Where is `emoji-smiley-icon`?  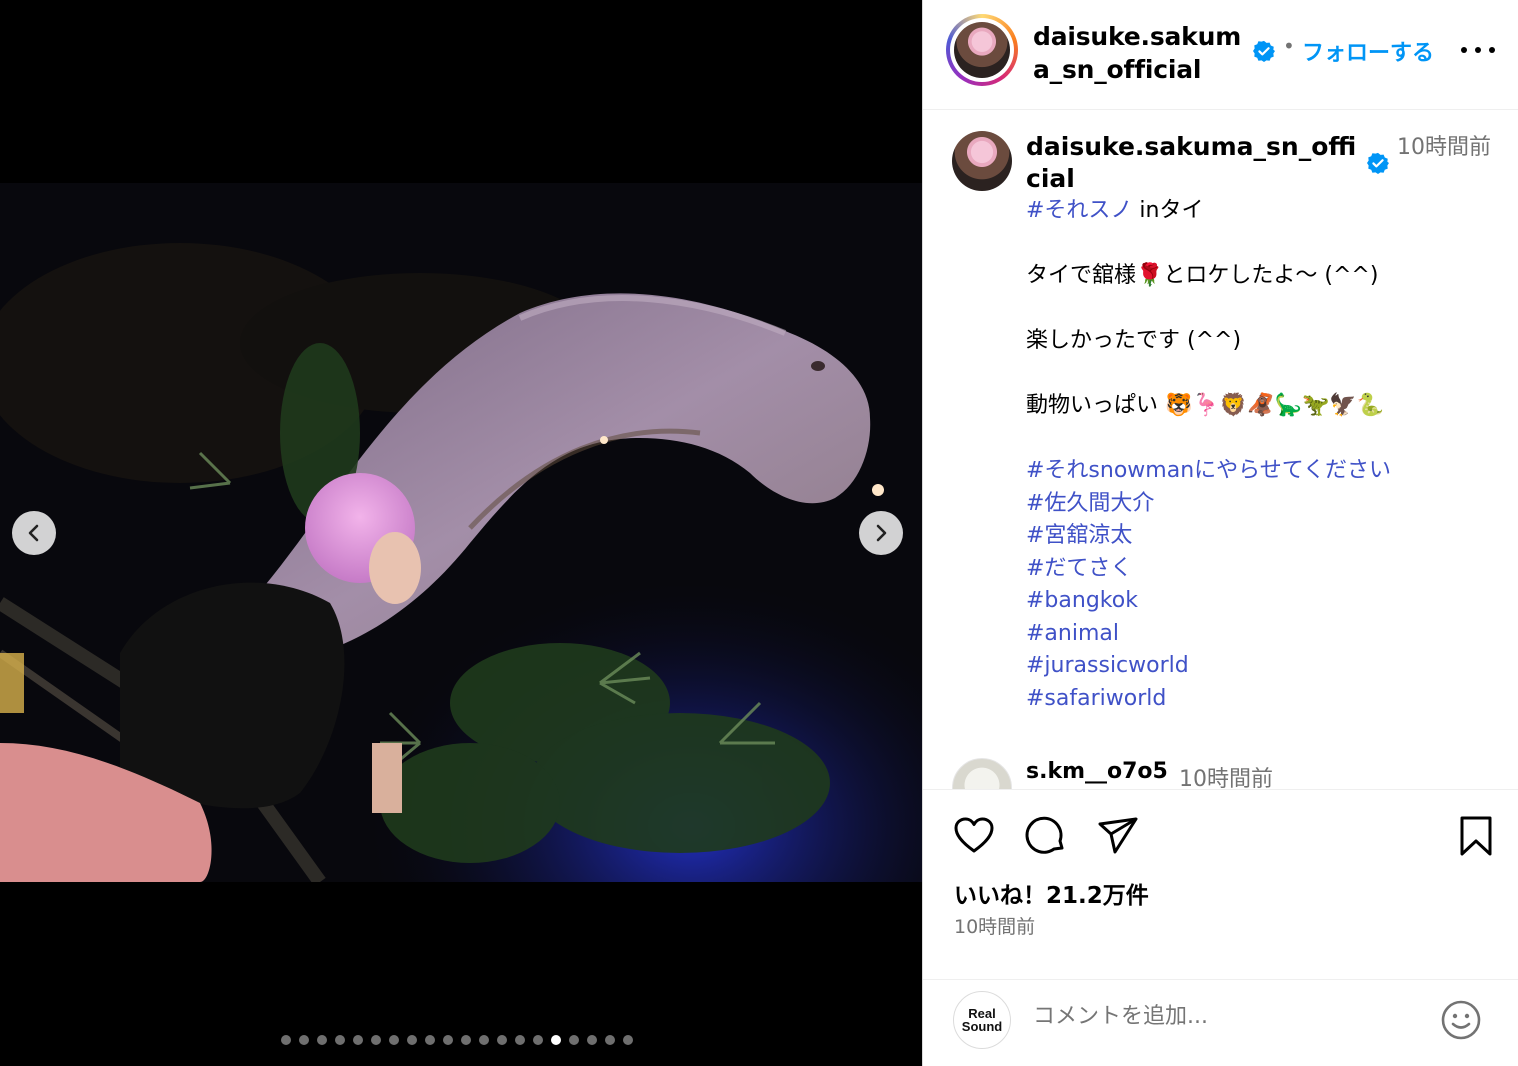 emoji-smiley-icon is located at coordinates (1461, 1020).